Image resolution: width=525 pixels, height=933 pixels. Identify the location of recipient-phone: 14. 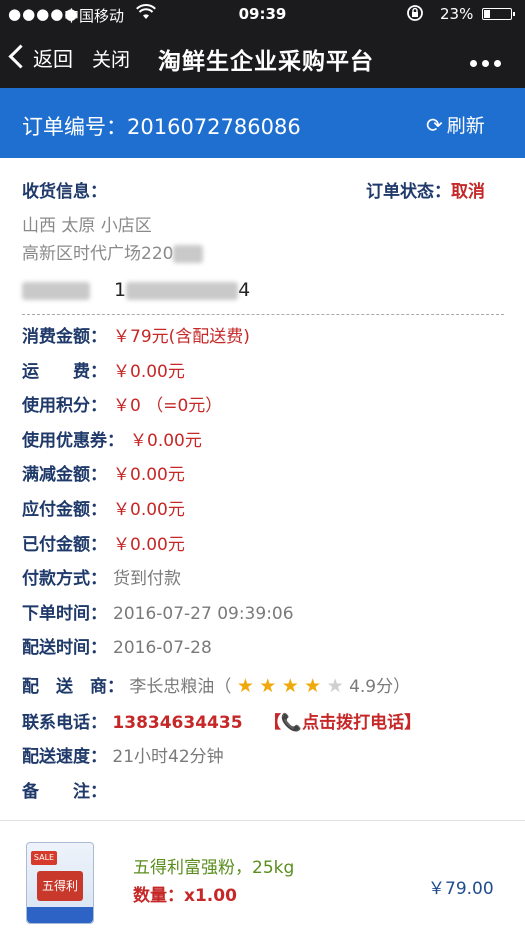
(136, 290).